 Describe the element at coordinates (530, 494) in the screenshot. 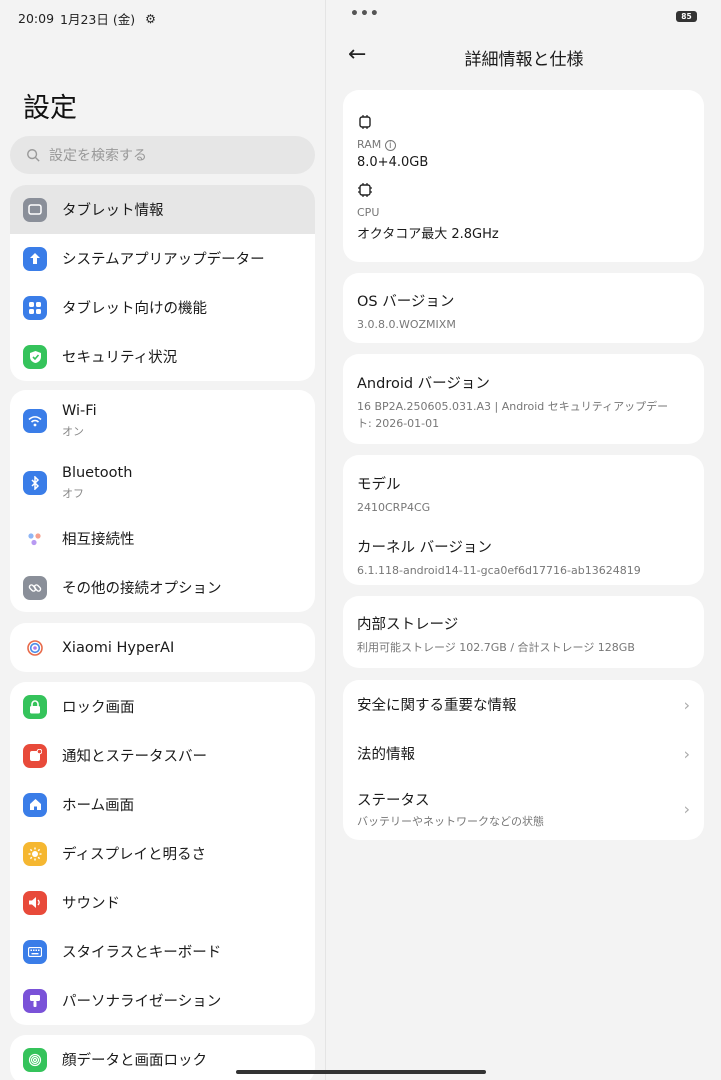

I see `model-row: モデル 2410CRP4CG` at that location.